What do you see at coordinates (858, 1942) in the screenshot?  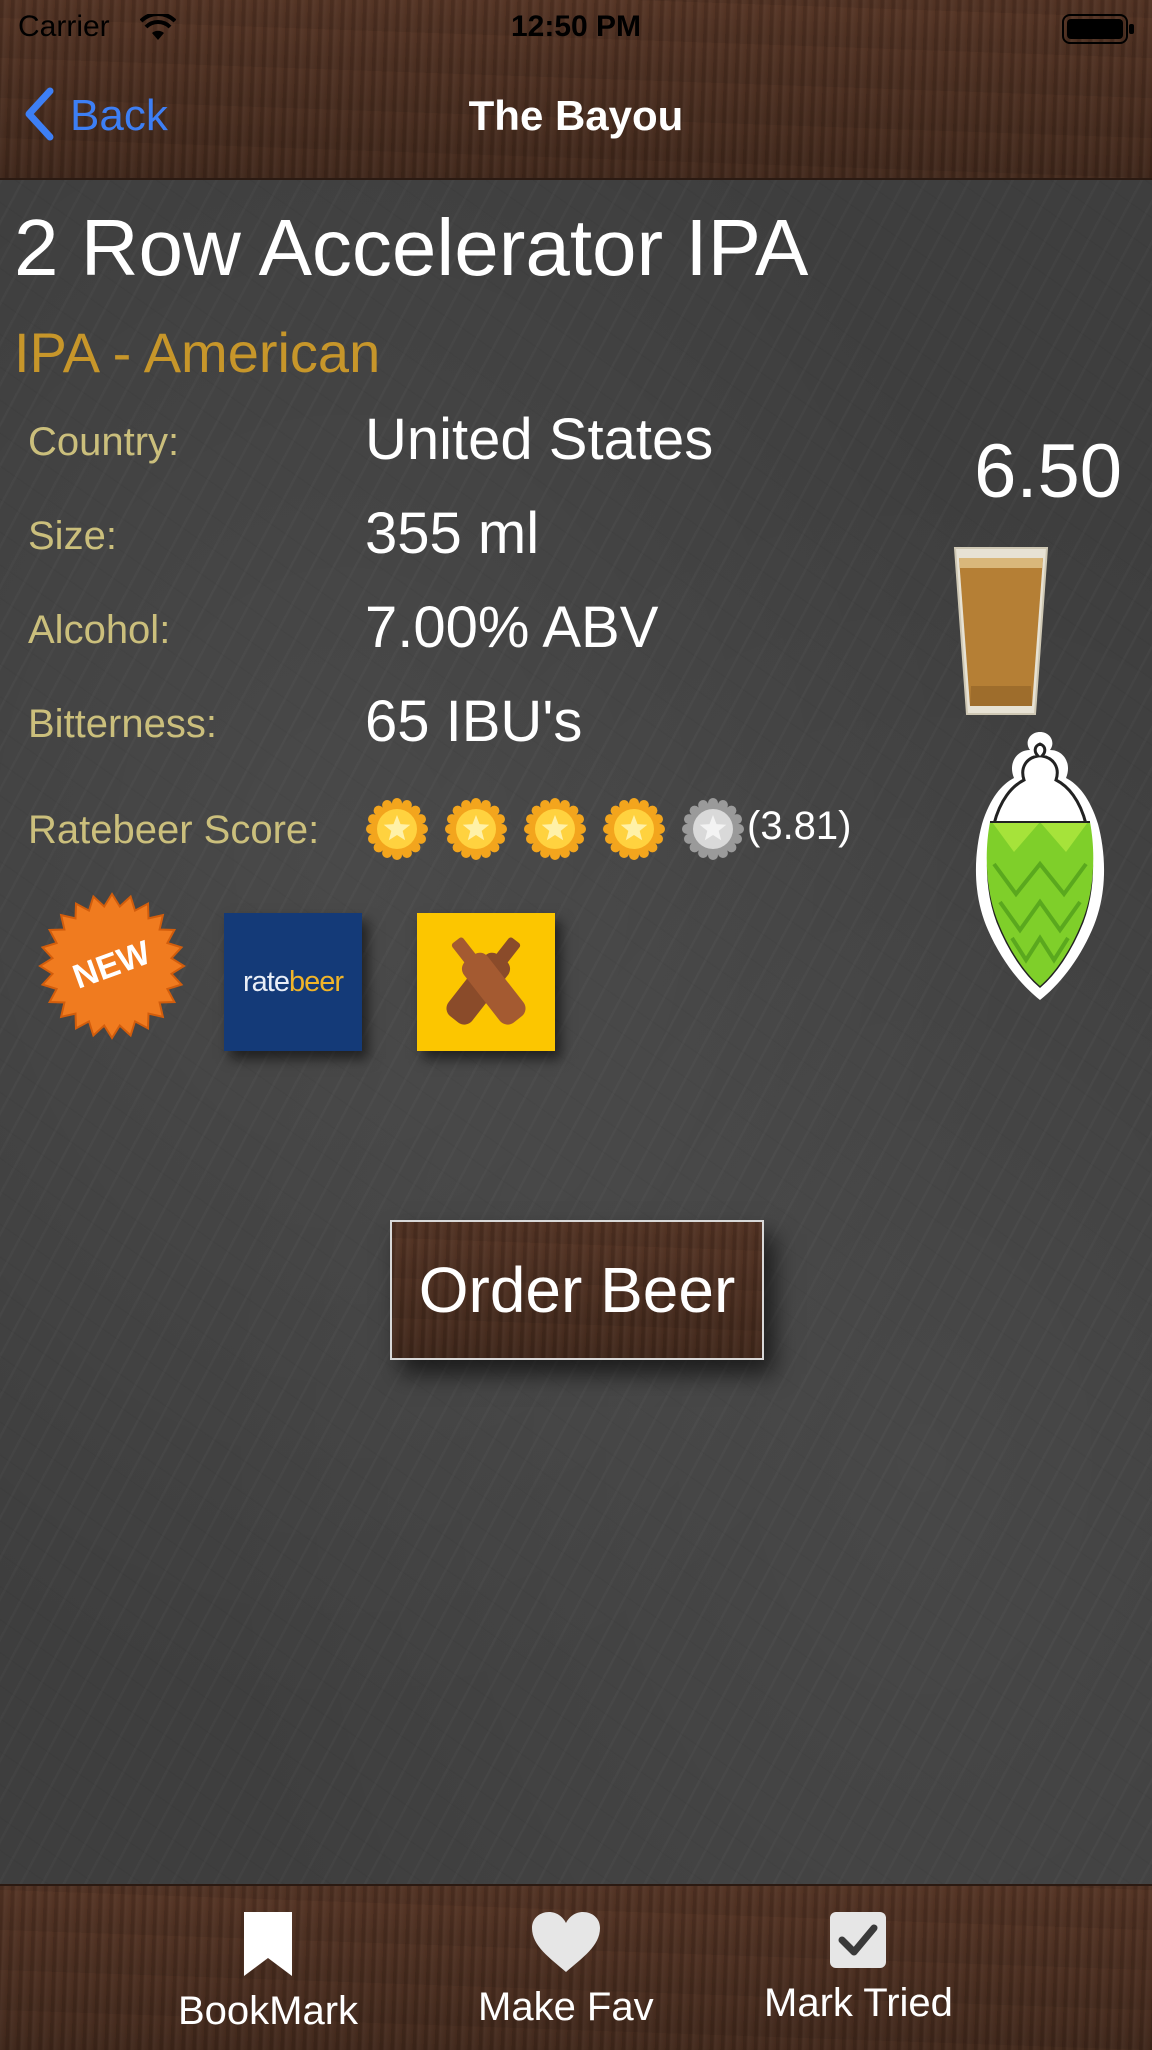 I see `checkbox-icon` at bounding box center [858, 1942].